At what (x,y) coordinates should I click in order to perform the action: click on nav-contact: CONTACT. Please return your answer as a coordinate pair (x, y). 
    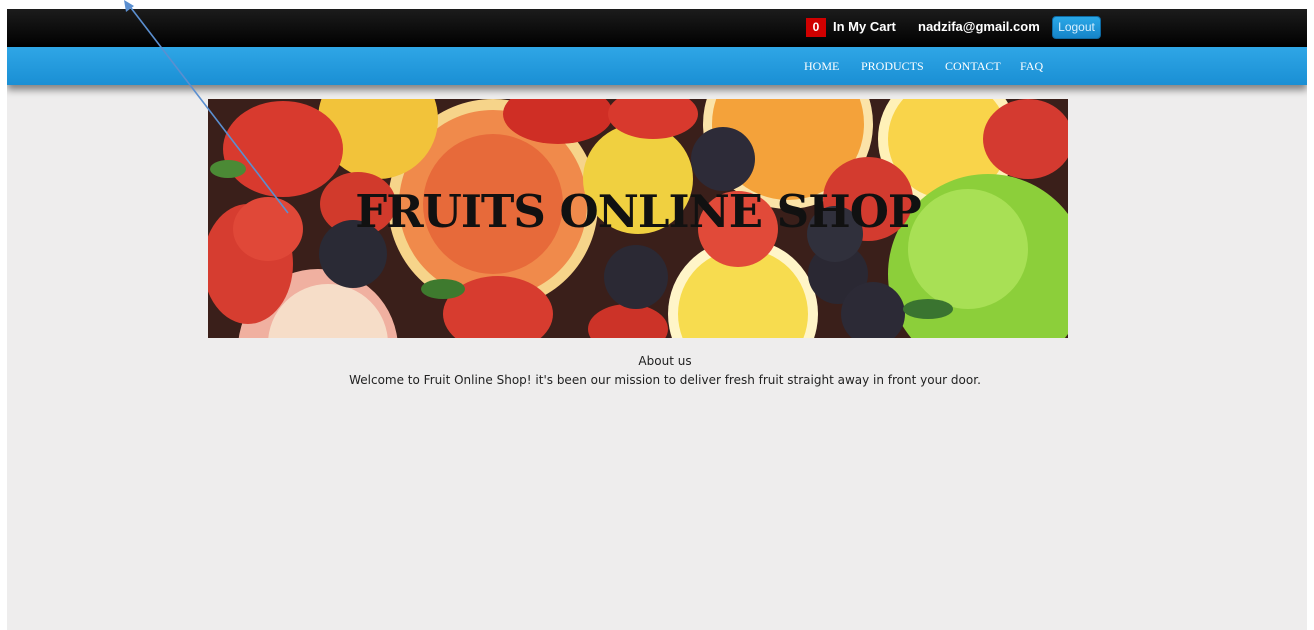
    Looking at the image, I should click on (973, 66).